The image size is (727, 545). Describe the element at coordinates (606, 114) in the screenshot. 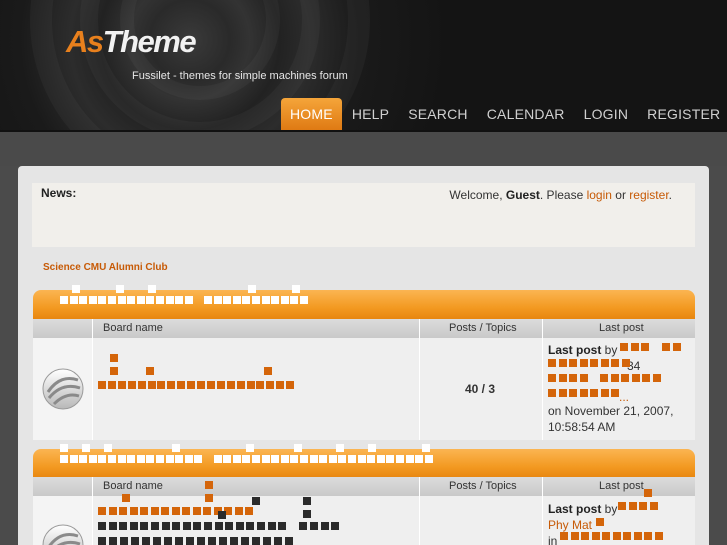

I see `nav-login: LOGIN` at that location.